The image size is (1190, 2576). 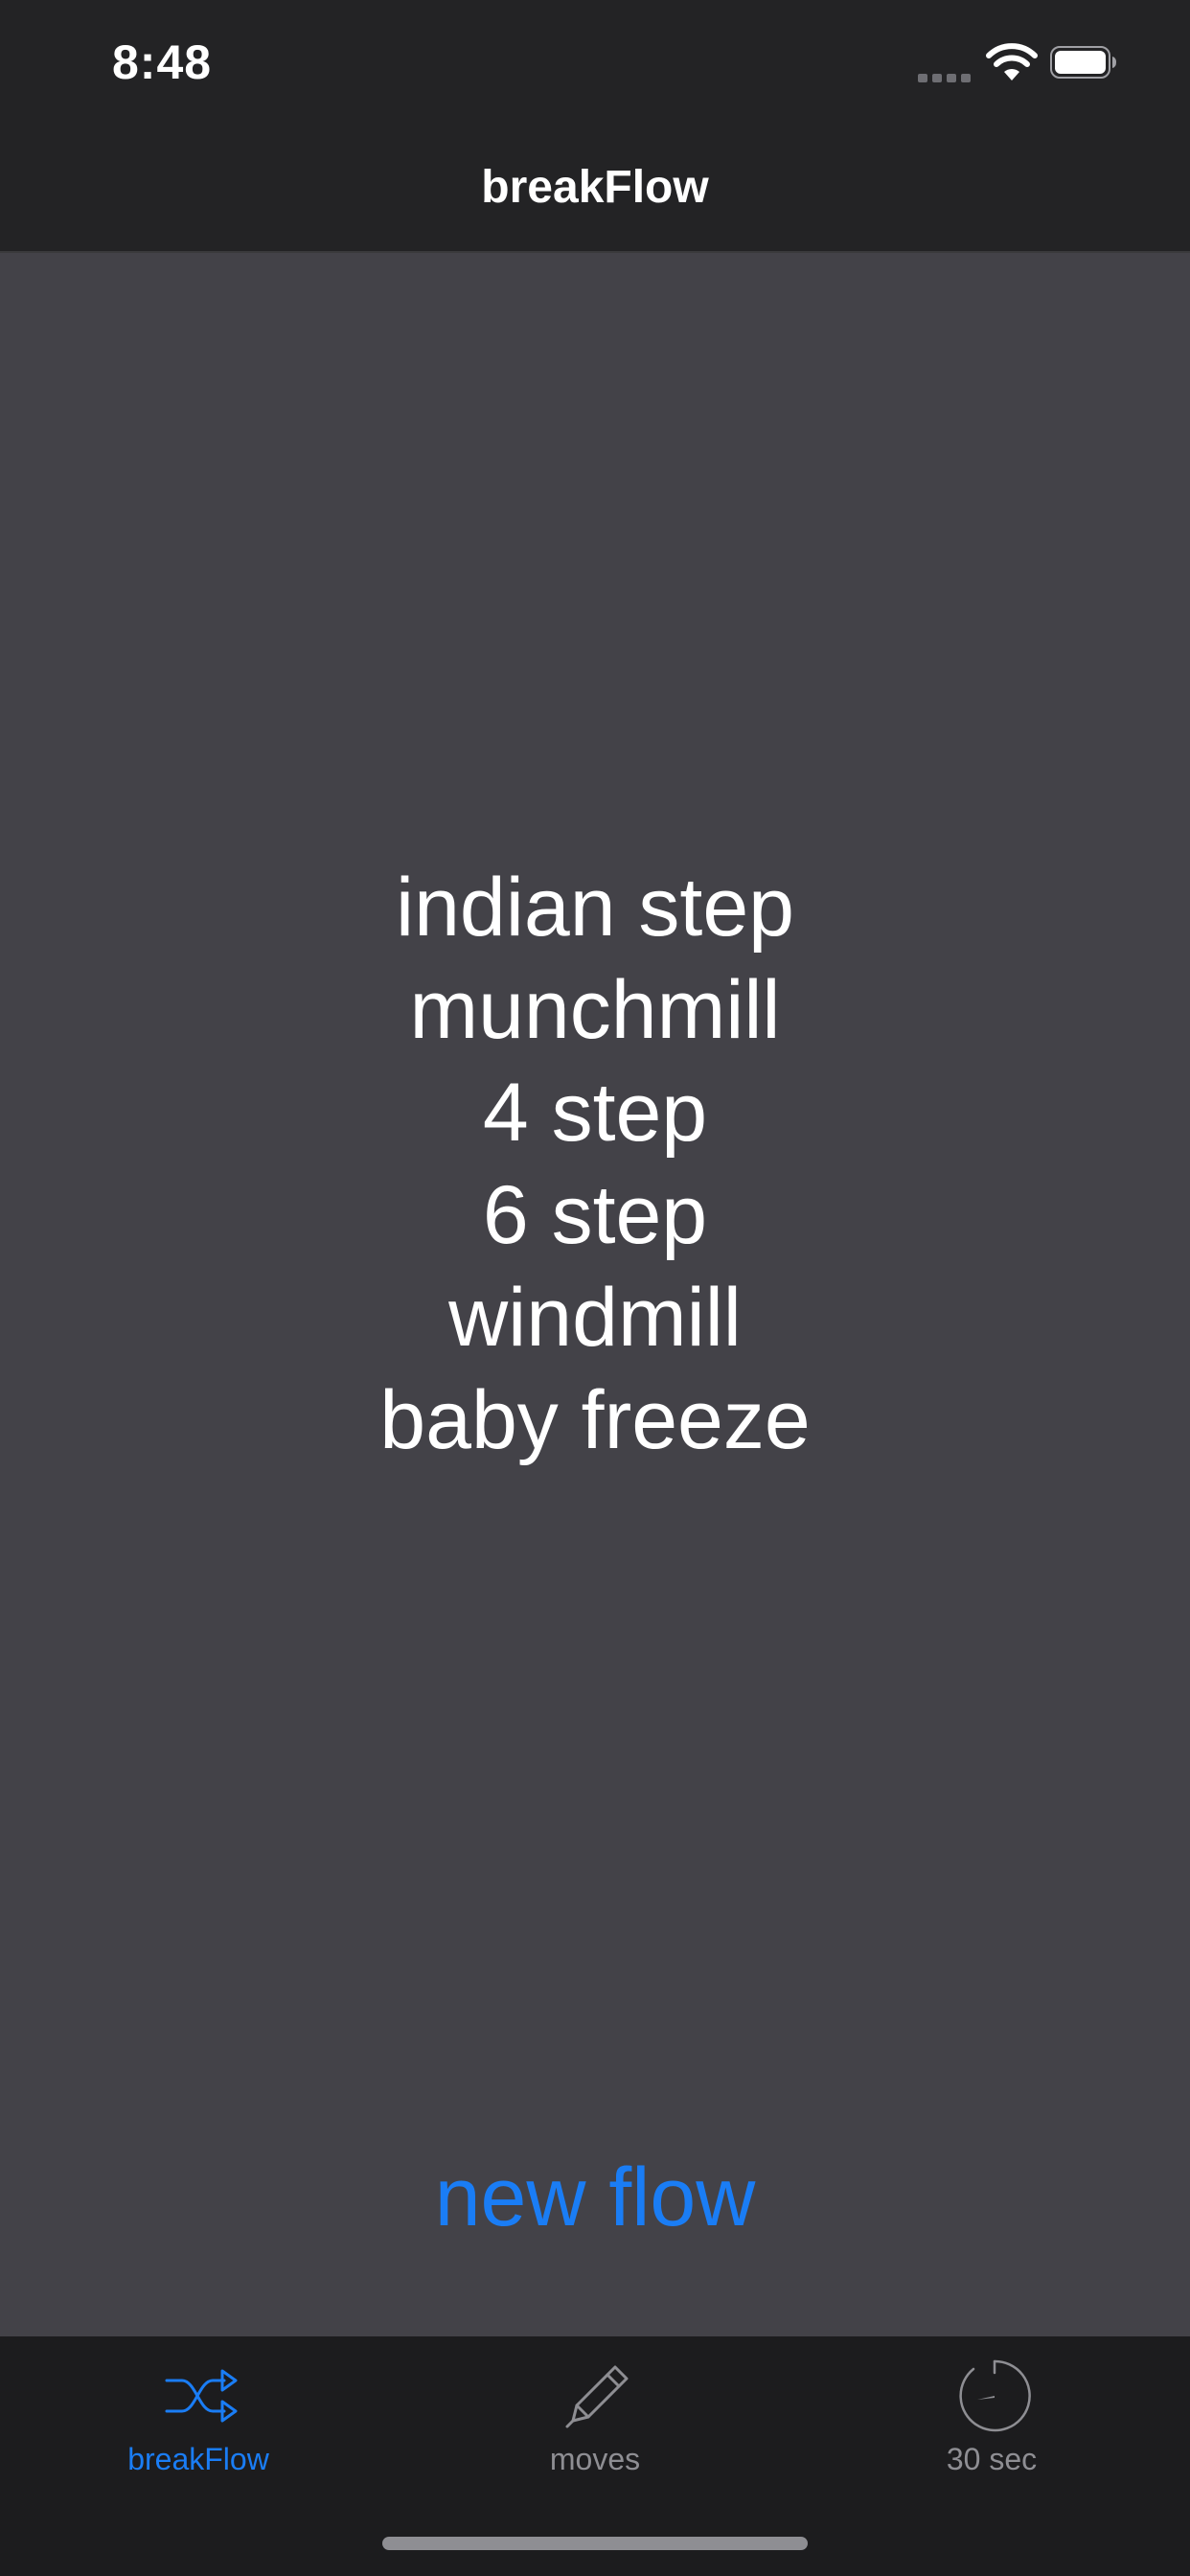 What do you see at coordinates (1012, 62) in the screenshot?
I see `wifi-icon` at bounding box center [1012, 62].